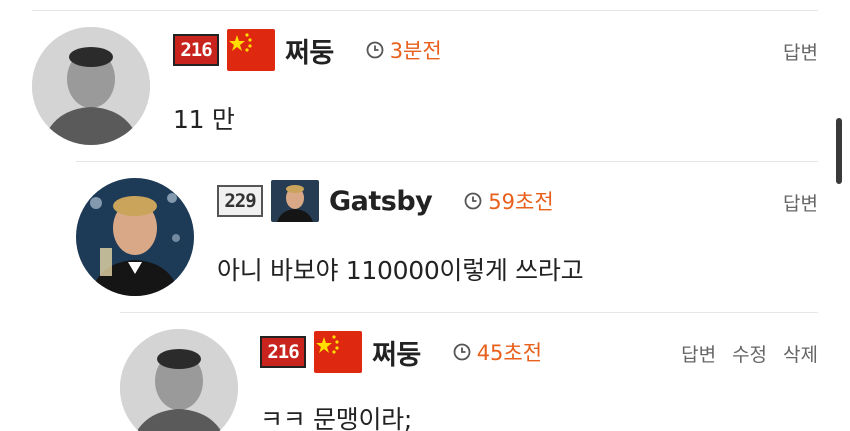 The image size is (850, 431). Describe the element at coordinates (381, 201) in the screenshot. I see `nickname: Gatsby` at that location.